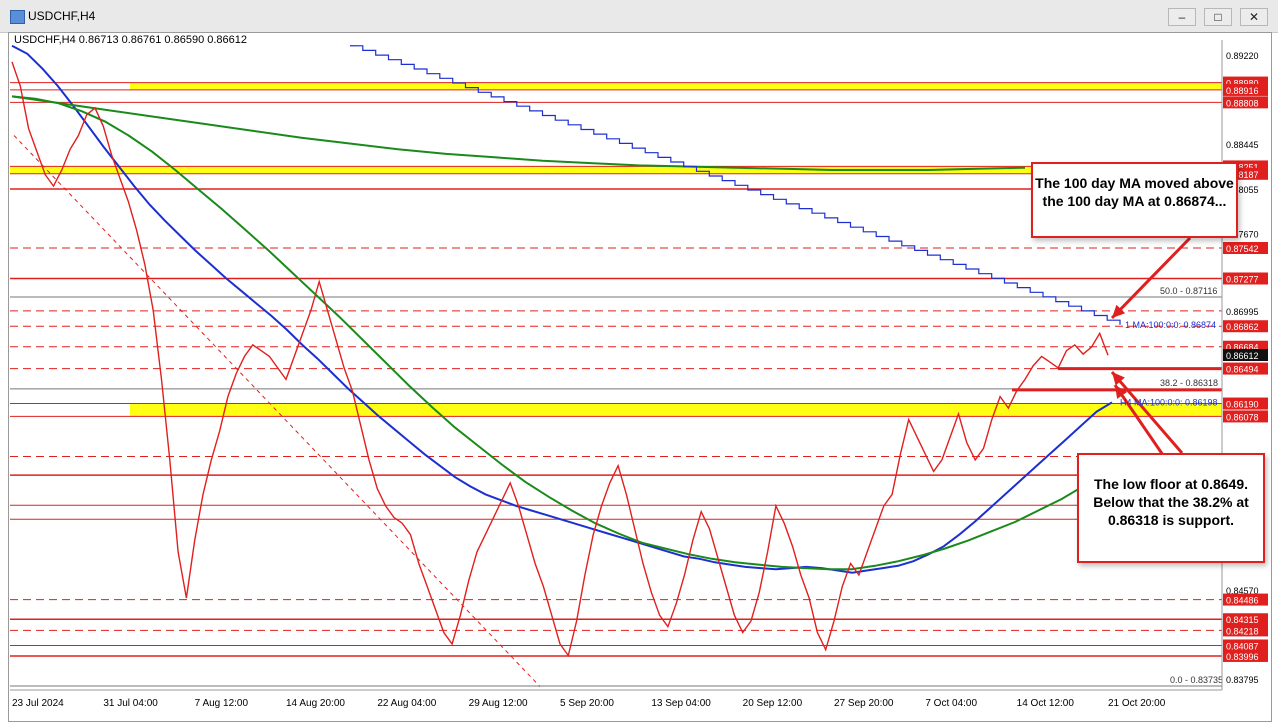  I want to click on ma-daily-200-series, so click(518, 133).